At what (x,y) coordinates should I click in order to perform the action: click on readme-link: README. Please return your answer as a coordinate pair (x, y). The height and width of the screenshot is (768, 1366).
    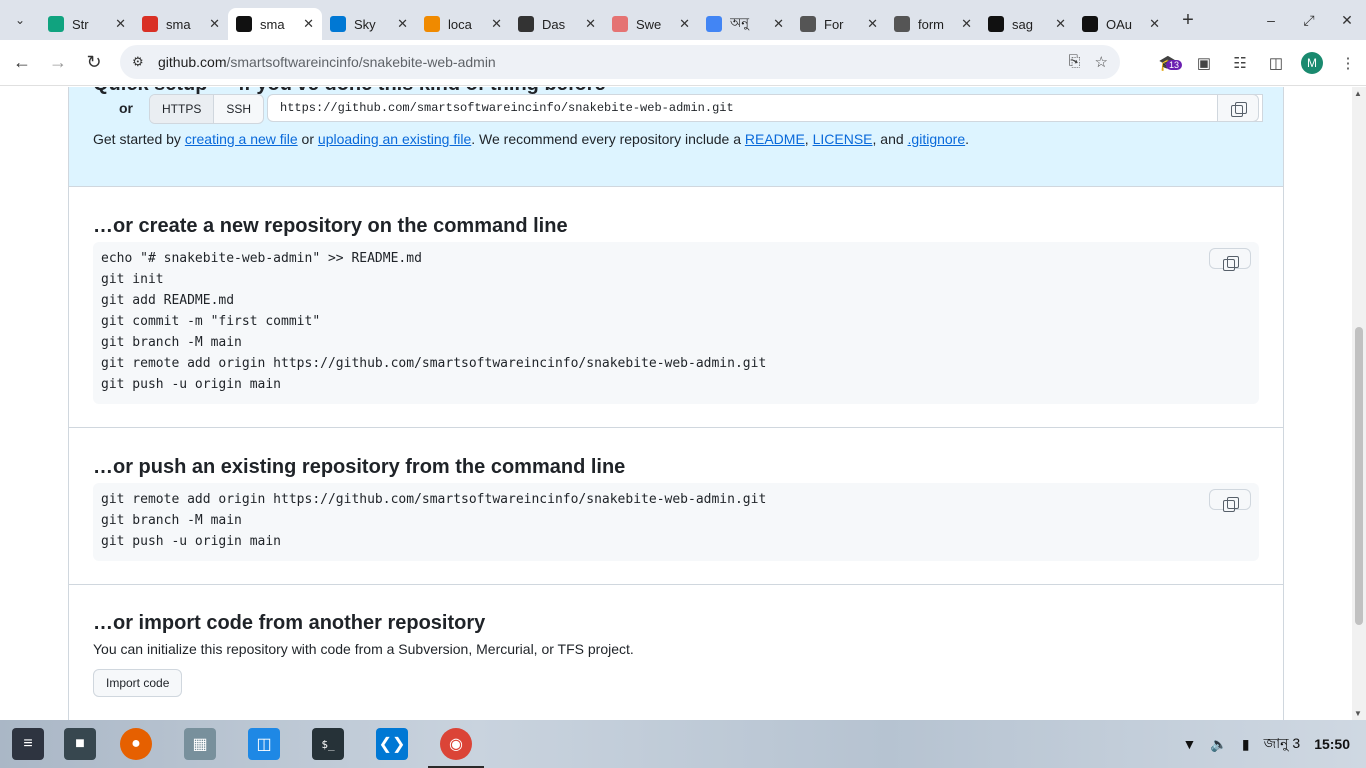
    Looking at the image, I should click on (775, 139).